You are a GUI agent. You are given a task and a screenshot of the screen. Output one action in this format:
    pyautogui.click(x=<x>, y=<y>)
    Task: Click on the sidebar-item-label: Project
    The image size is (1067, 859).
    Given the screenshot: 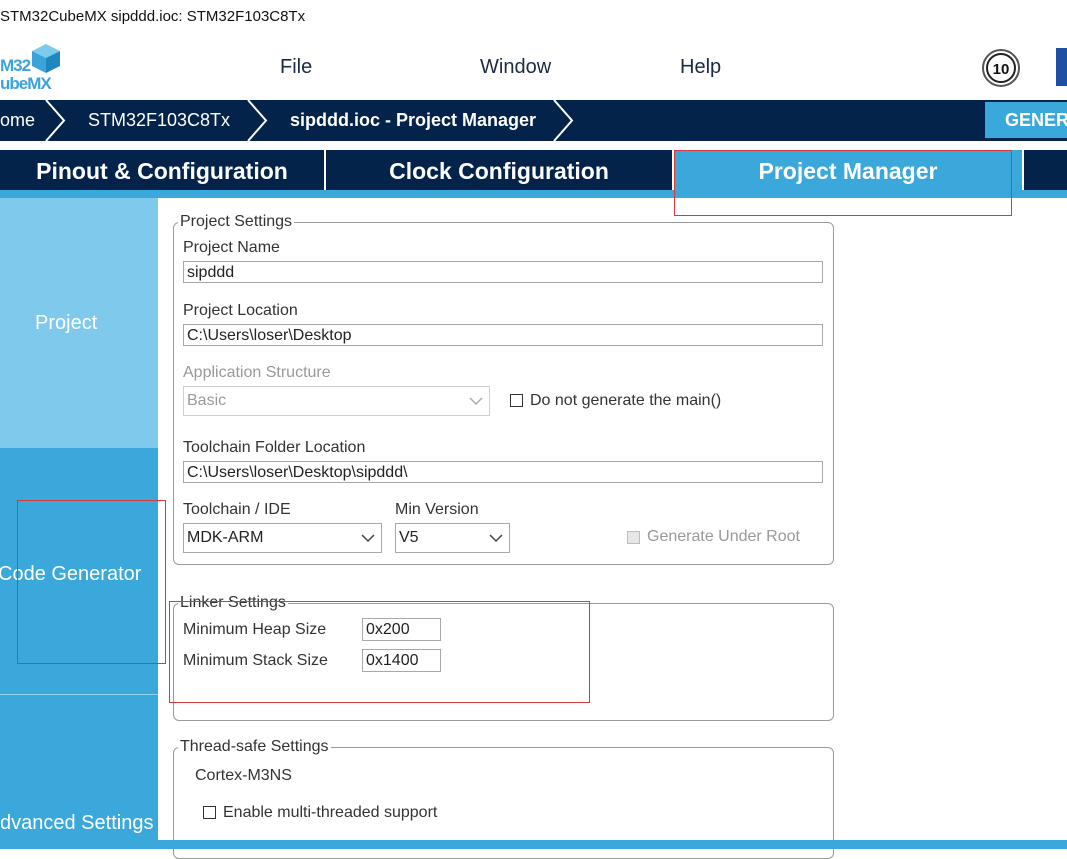 What is the action you would take?
    pyautogui.click(x=66, y=323)
    